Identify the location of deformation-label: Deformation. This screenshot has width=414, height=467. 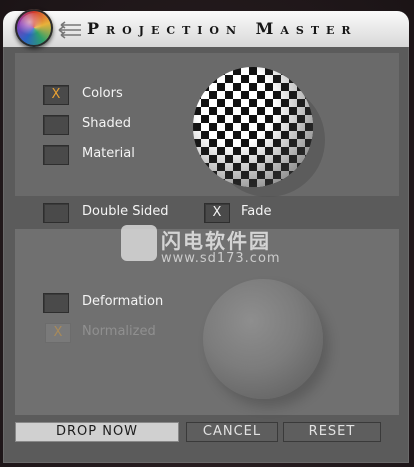
(123, 301).